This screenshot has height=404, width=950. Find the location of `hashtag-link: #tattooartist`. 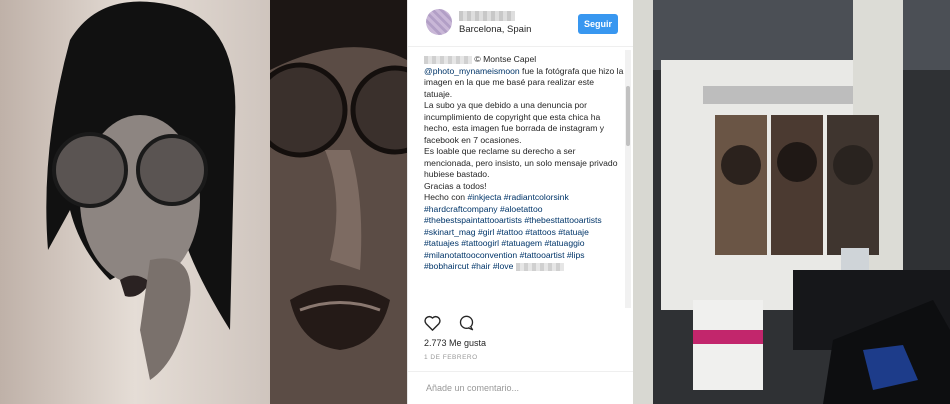

hashtag-link: #tattooartist is located at coordinates (542, 255).